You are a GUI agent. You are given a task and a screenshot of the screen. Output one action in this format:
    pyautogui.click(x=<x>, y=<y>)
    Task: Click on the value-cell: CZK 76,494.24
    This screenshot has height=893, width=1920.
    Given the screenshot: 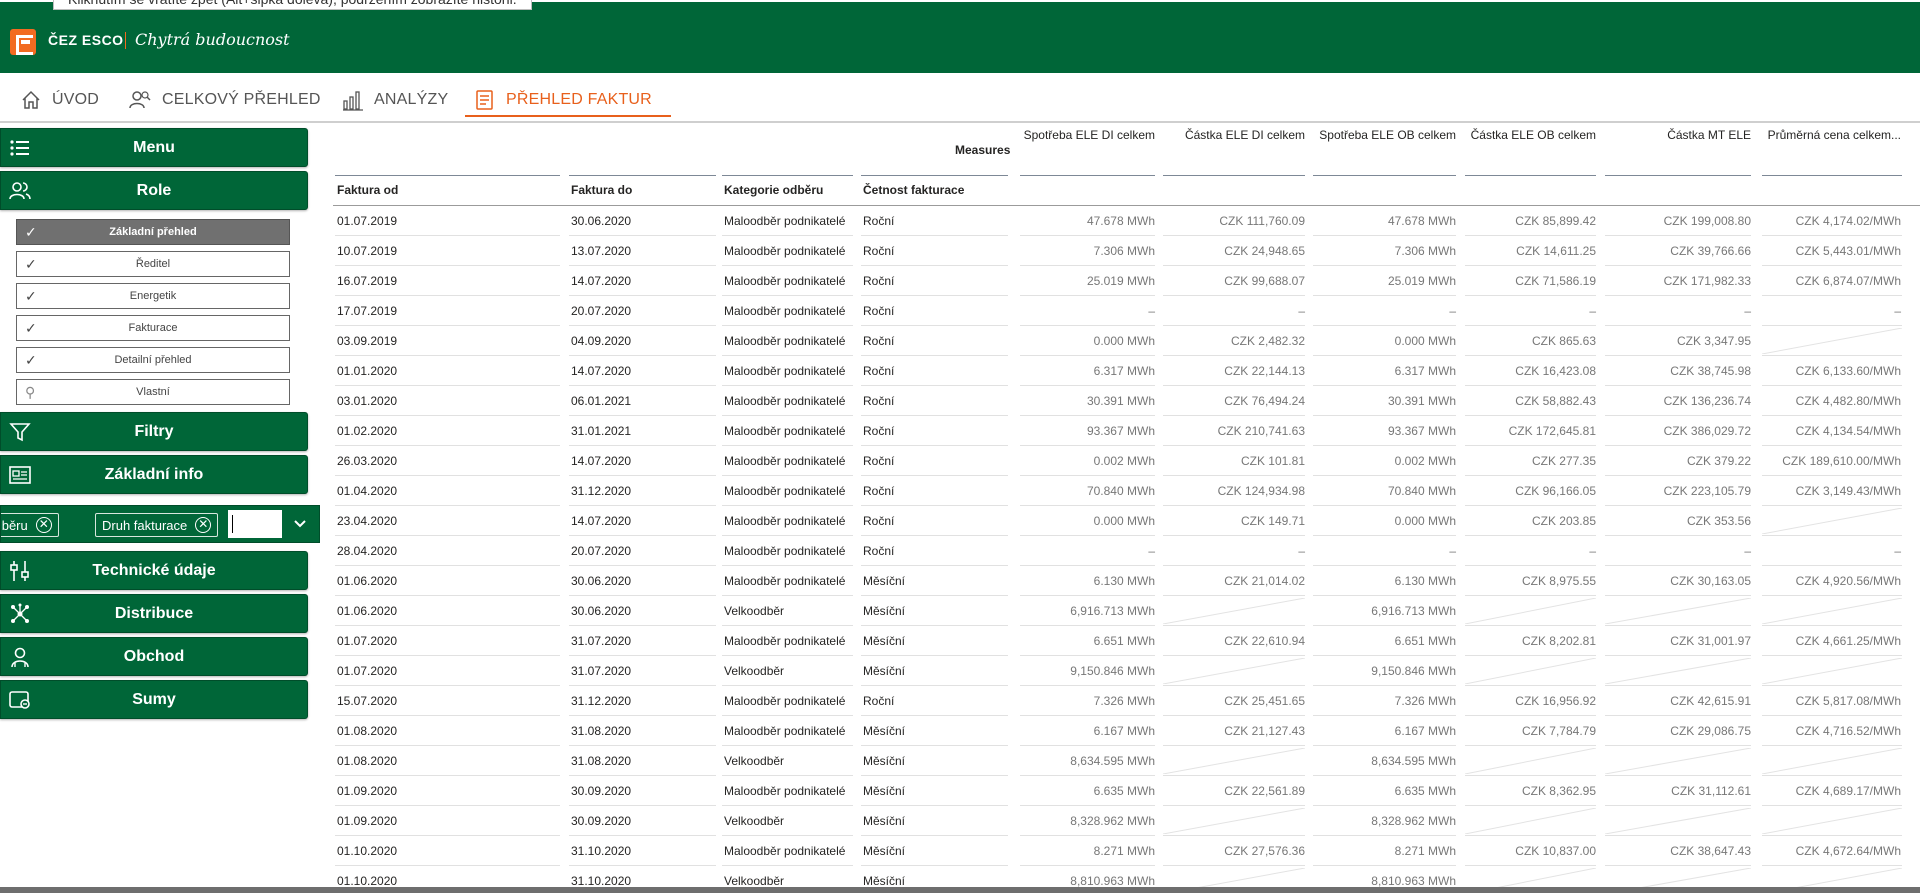 What is the action you would take?
    pyautogui.click(x=1264, y=401)
    